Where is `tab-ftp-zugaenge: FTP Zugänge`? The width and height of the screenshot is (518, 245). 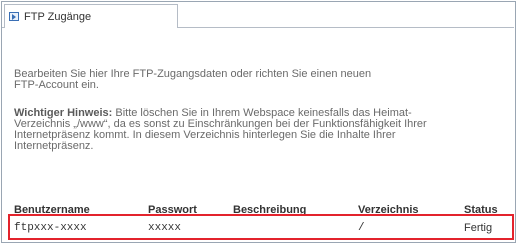 tab-ftp-zugaenge: FTP Zugänge is located at coordinates (91, 16).